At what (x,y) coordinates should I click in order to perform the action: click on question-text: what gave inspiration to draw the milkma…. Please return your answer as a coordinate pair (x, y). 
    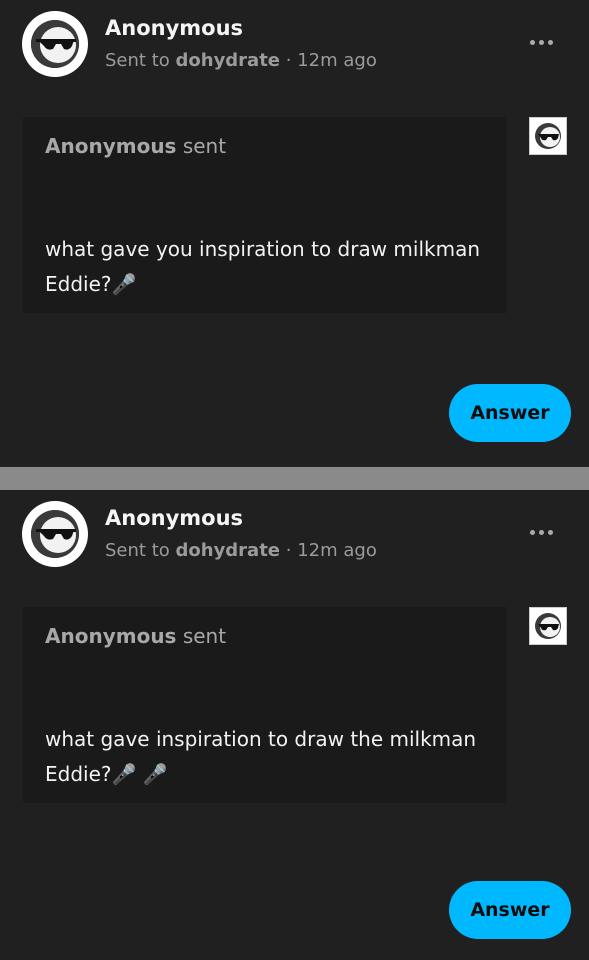
    Looking at the image, I should click on (261, 756).